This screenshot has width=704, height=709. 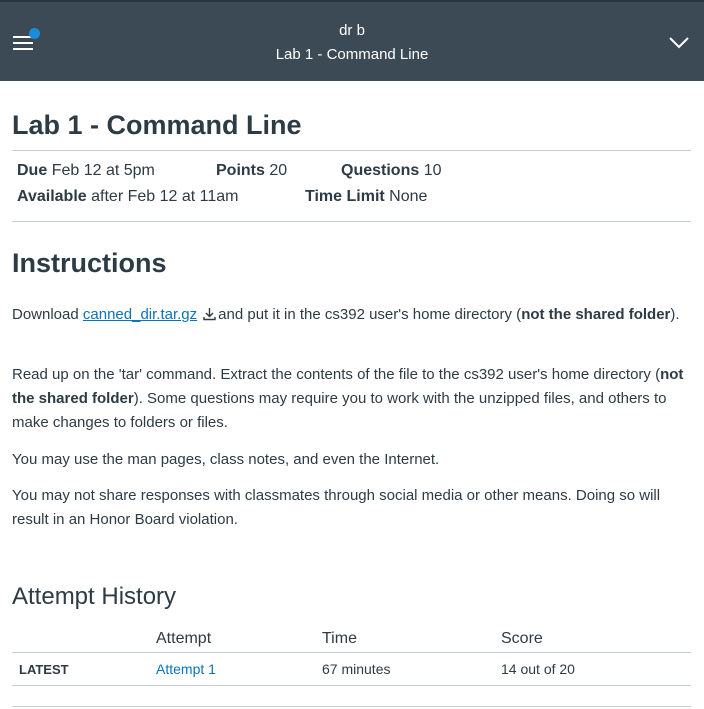 What do you see at coordinates (596, 669) in the screenshot?
I see `score-cell: 14 out of 20` at bounding box center [596, 669].